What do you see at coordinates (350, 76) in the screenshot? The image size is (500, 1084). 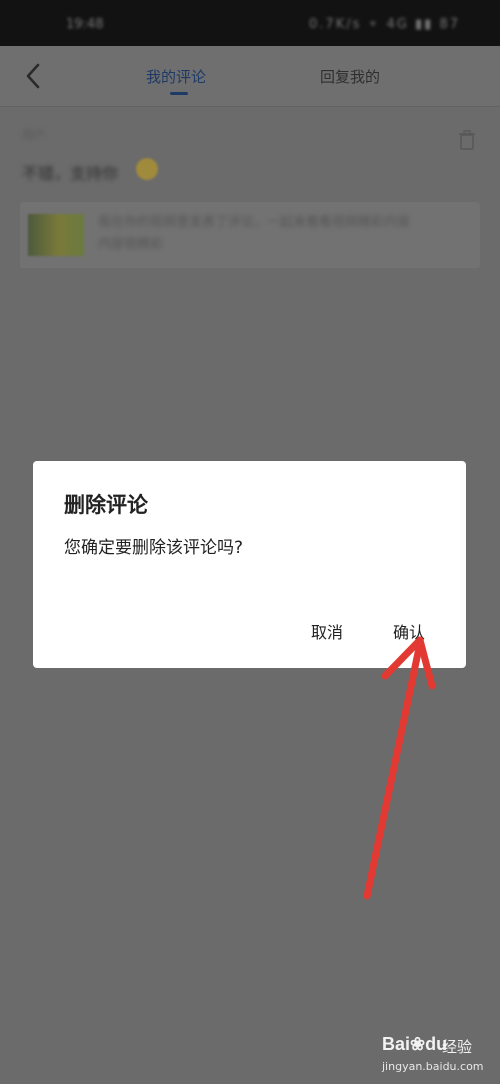 I see `tab-replies-to-me: 回复我的` at bounding box center [350, 76].